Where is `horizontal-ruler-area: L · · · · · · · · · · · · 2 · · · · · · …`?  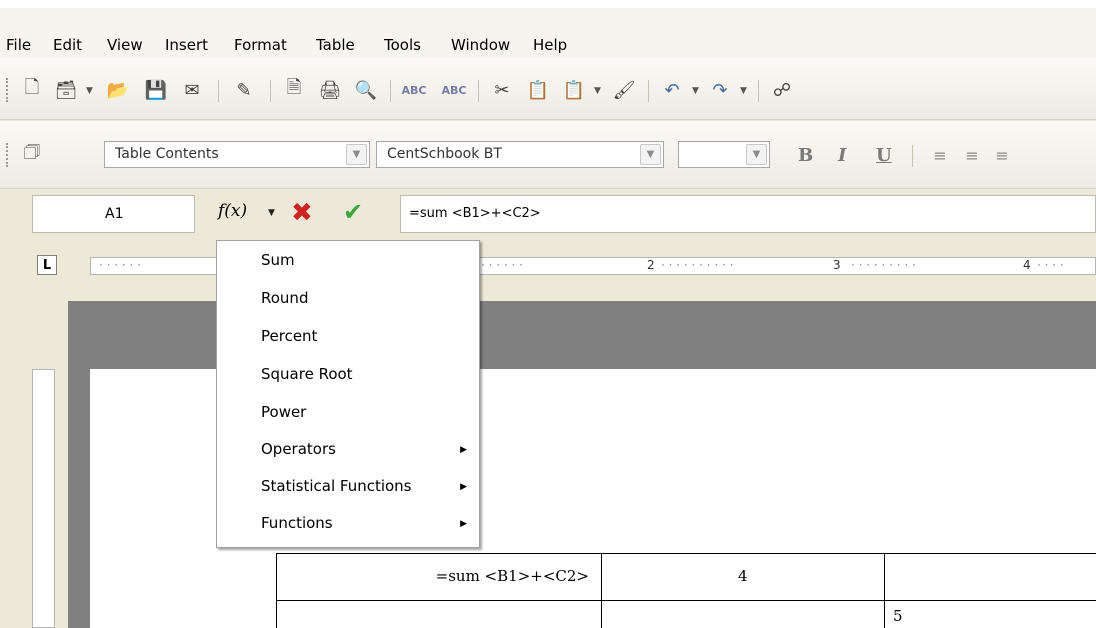
horizontal-ruler-area: L · · · · · · · · · · · · 2 · · · · · · … is located at coordinates (548, 261).